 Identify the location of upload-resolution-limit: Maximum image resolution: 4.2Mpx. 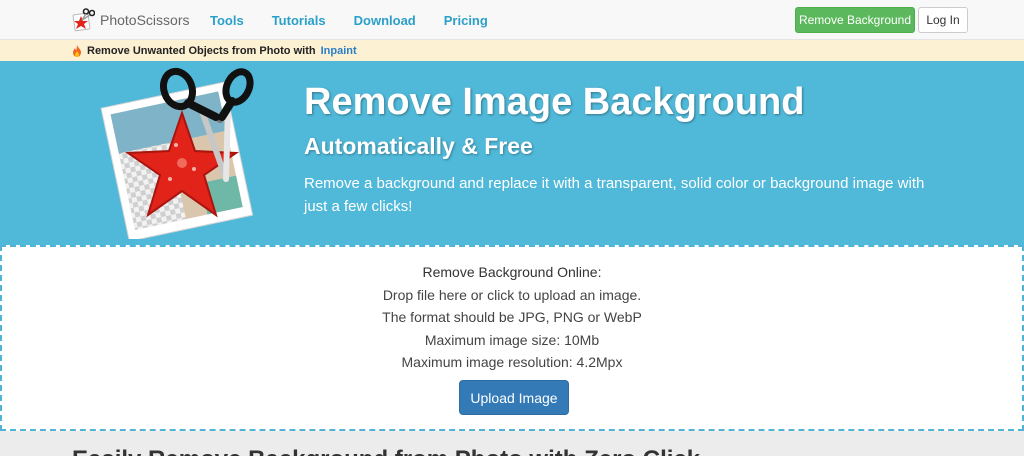
(512, 362).